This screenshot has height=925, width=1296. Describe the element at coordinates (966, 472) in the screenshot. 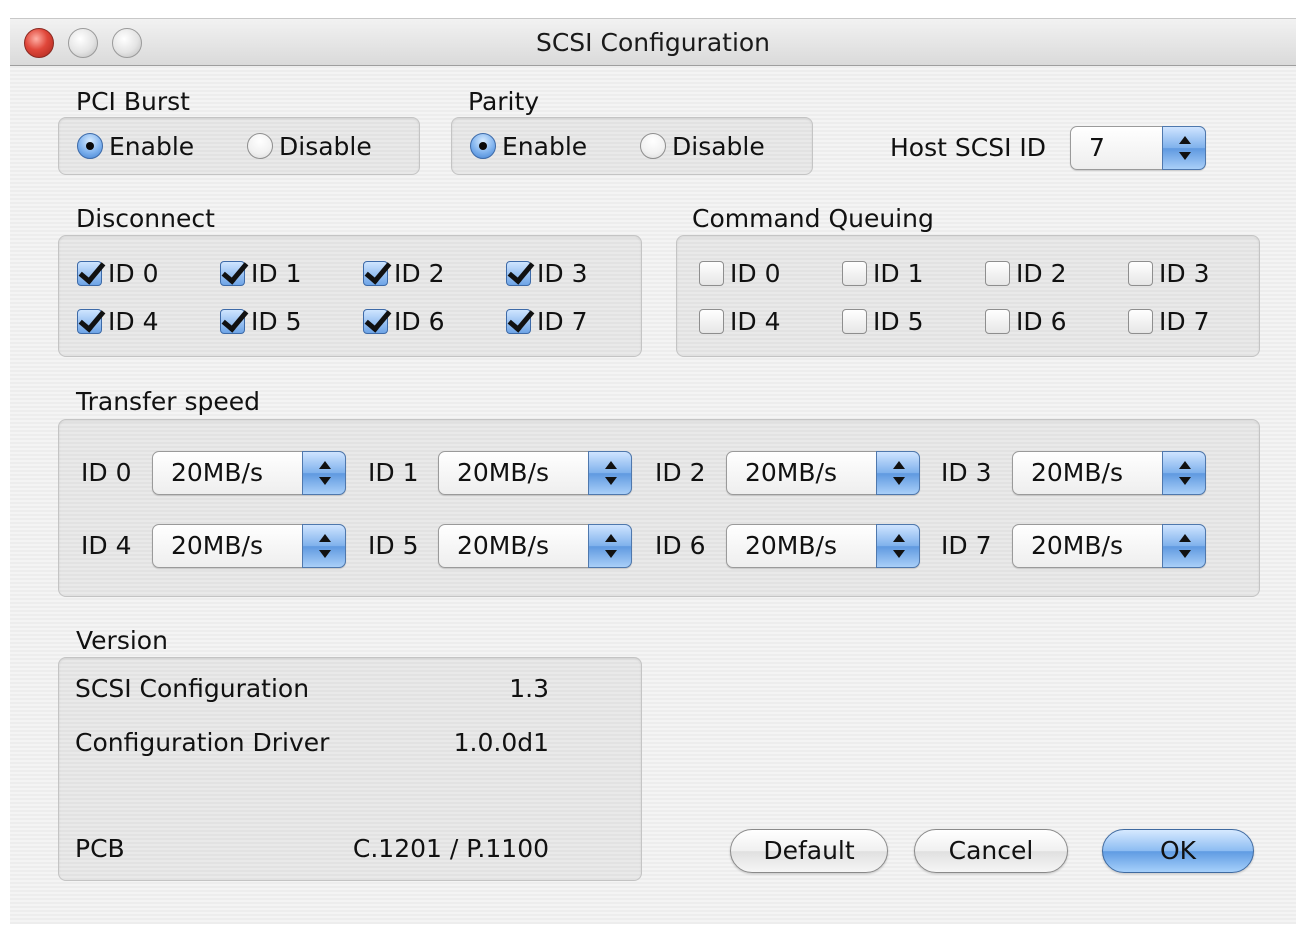

I see `transfer-id-label: ID 3` at that location.